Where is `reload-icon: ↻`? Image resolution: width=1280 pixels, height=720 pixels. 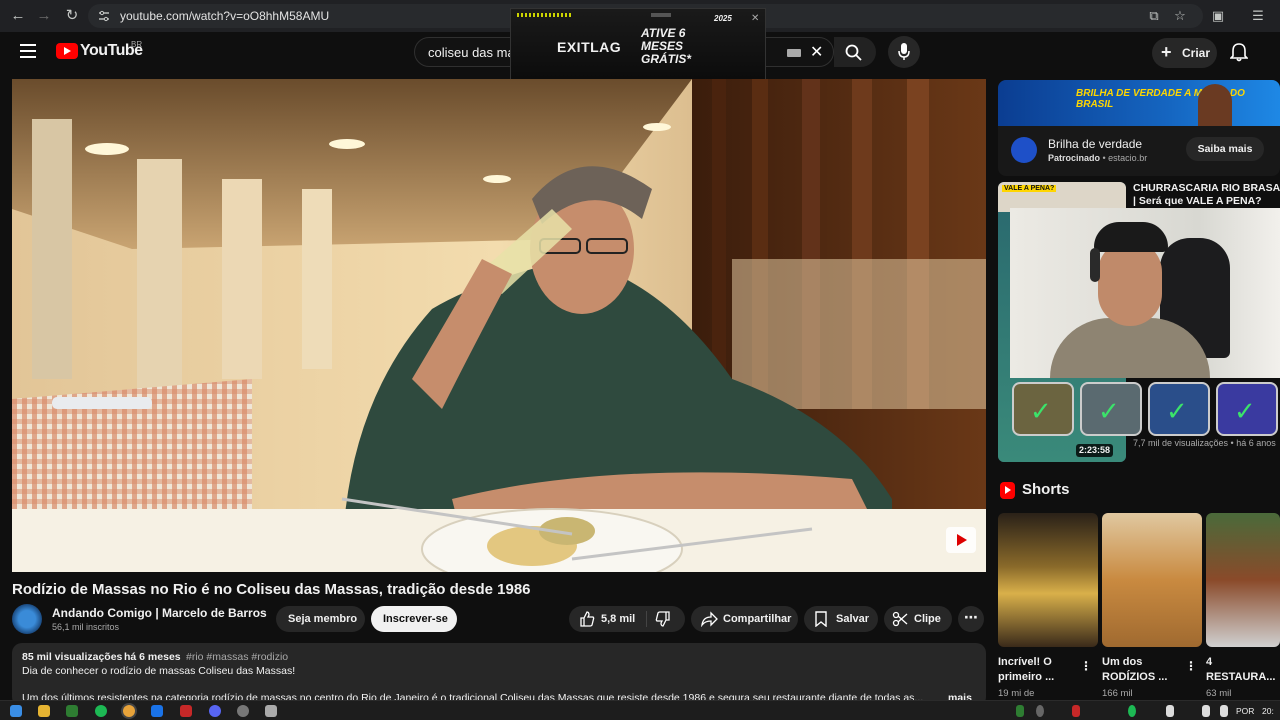
reload-icon: ↻ is located at coordinates (72, 16).